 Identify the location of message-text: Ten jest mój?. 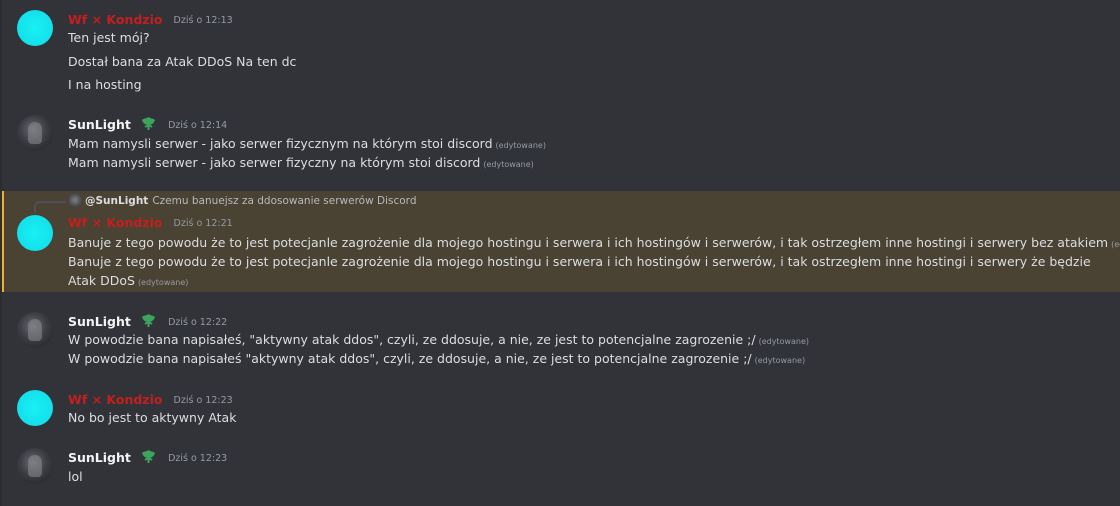
(109, 37).